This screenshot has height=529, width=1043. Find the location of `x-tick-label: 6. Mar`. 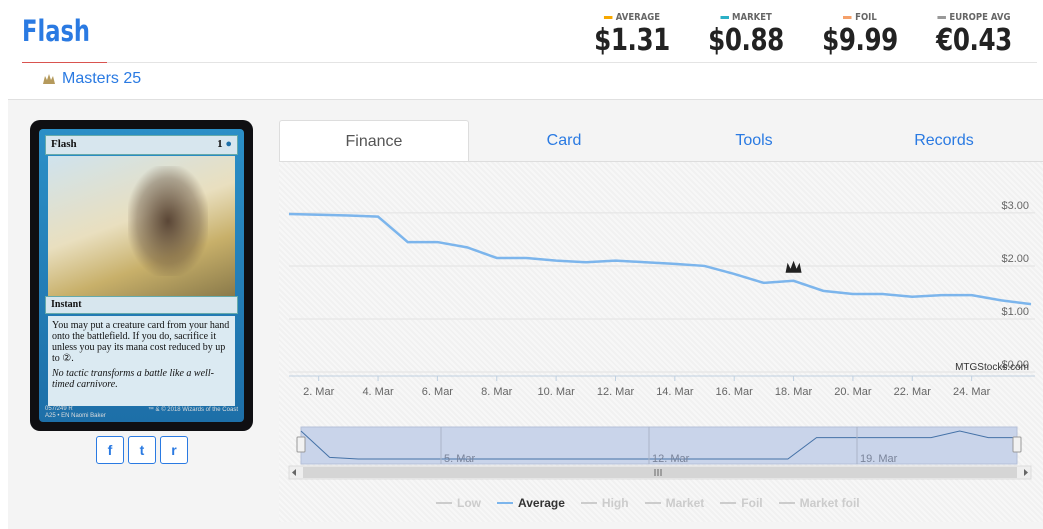

x-tick-label: 6. Mar is located at coordinates (438, 392).